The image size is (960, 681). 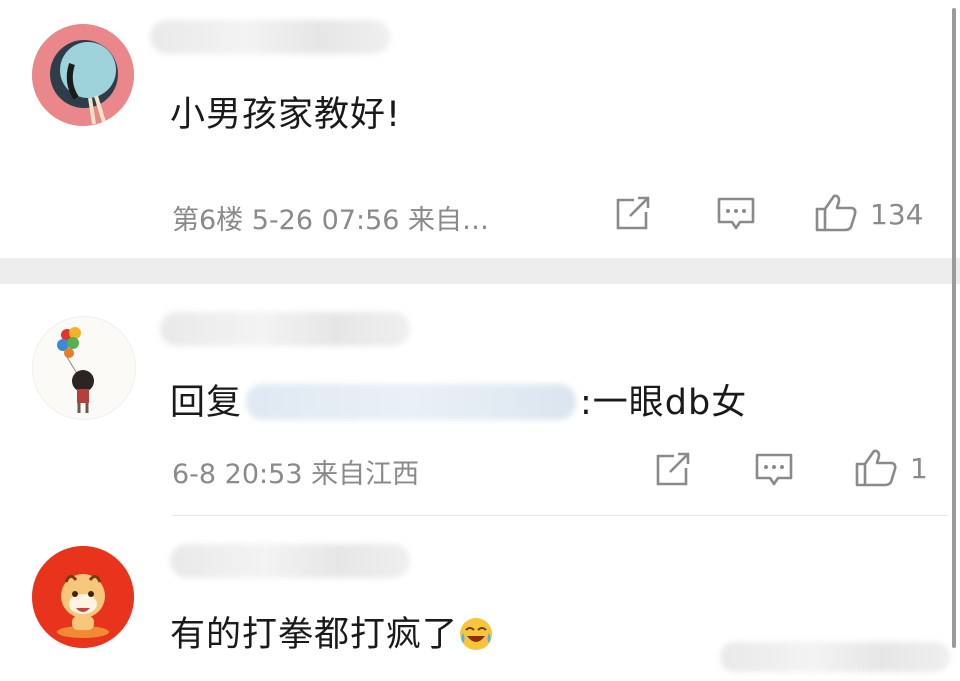 I want to click on comment-meta: 6-8 20:53 来自江西, so click(x=296, y=474).